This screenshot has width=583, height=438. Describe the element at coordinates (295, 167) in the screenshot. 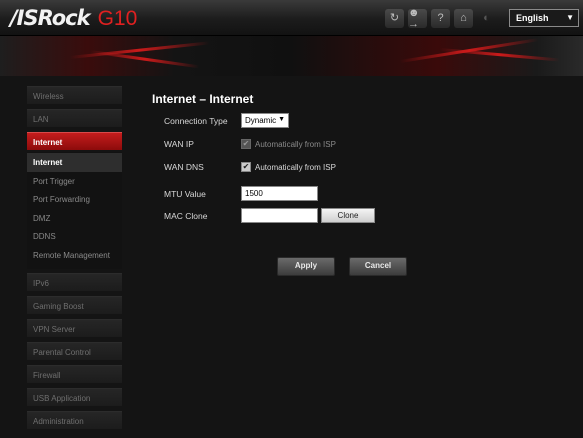

I see `wan-dns-auto-label: Automatically from ISP` at that location.